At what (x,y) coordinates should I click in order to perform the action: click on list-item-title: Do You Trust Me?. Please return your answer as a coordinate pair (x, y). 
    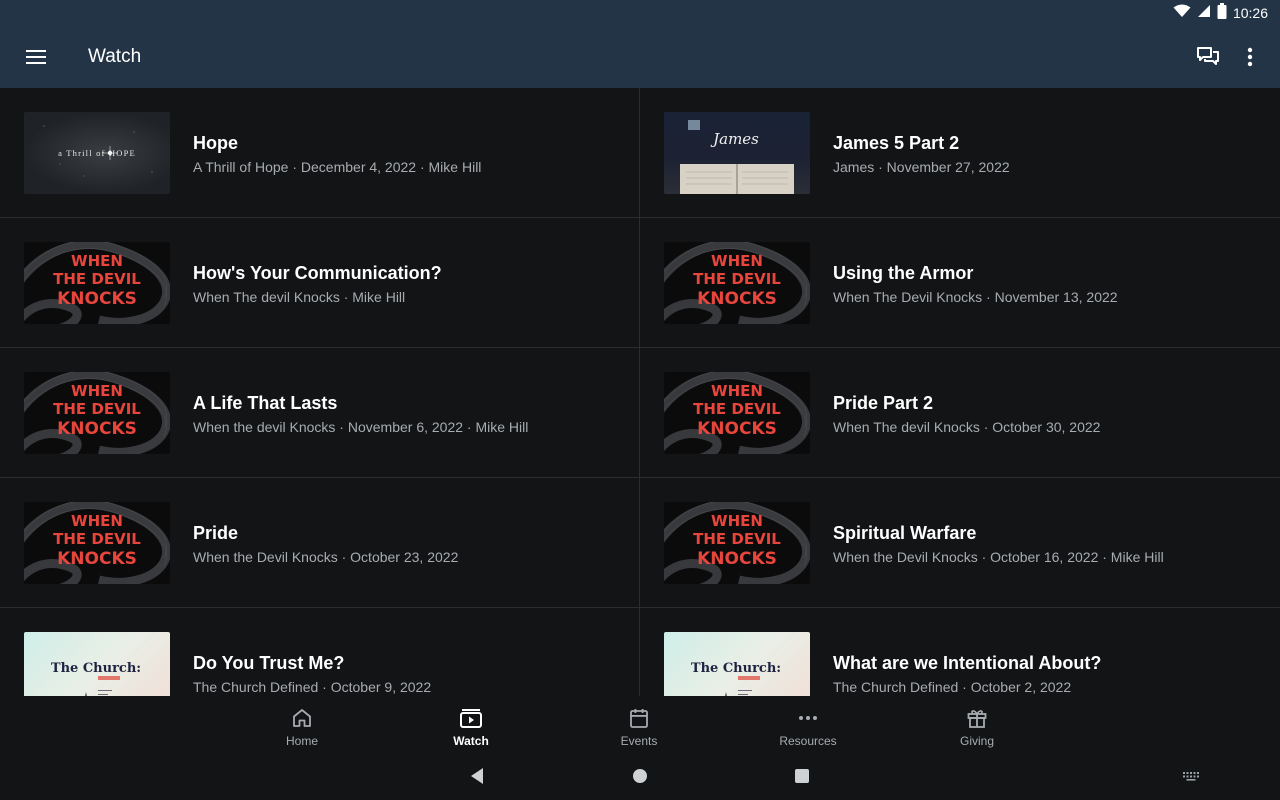
    Looking at the image, I should click on (269, 663).